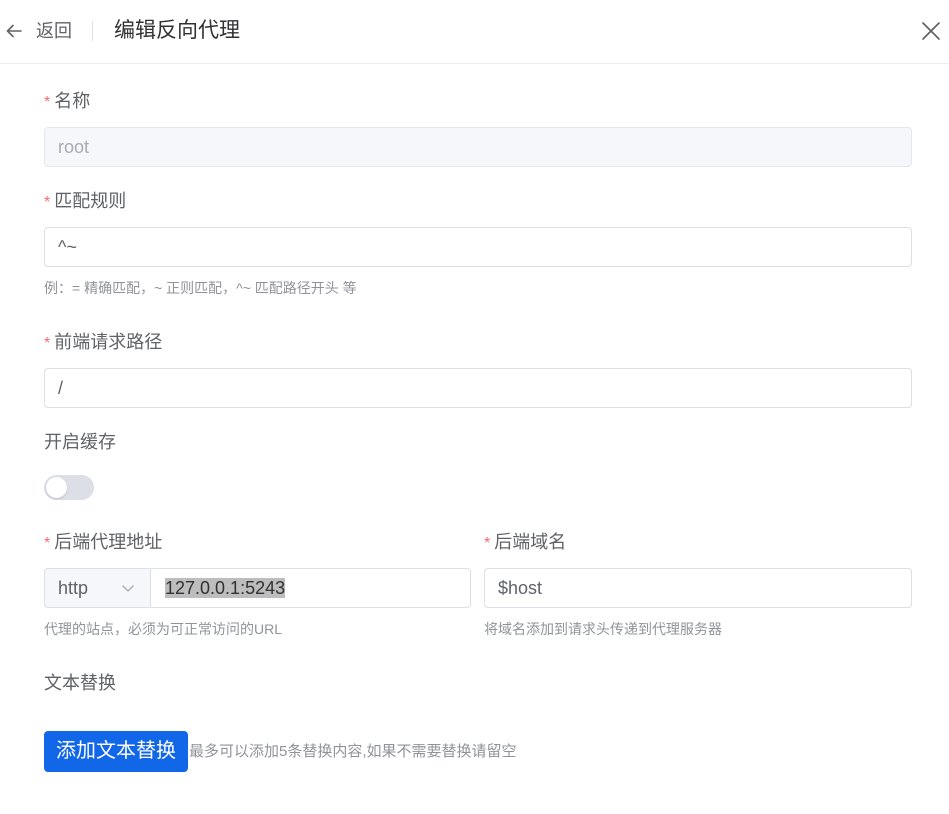 The image size is (949, 814). Describe the element at coordinates (353, 751) in the screenshot. I see `text-replace-hint: 最多可以添加5条替换内容,如果不需要替换请留空` at that location.